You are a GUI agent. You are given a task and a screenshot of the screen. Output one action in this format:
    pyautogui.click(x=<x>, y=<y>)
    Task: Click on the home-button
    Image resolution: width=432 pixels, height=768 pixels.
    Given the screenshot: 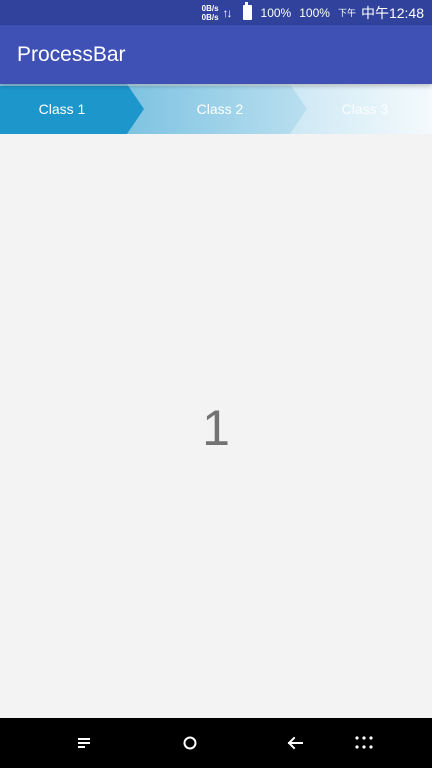 What is the action you would take?
    pyautogui.click(x=190, y=743)
    